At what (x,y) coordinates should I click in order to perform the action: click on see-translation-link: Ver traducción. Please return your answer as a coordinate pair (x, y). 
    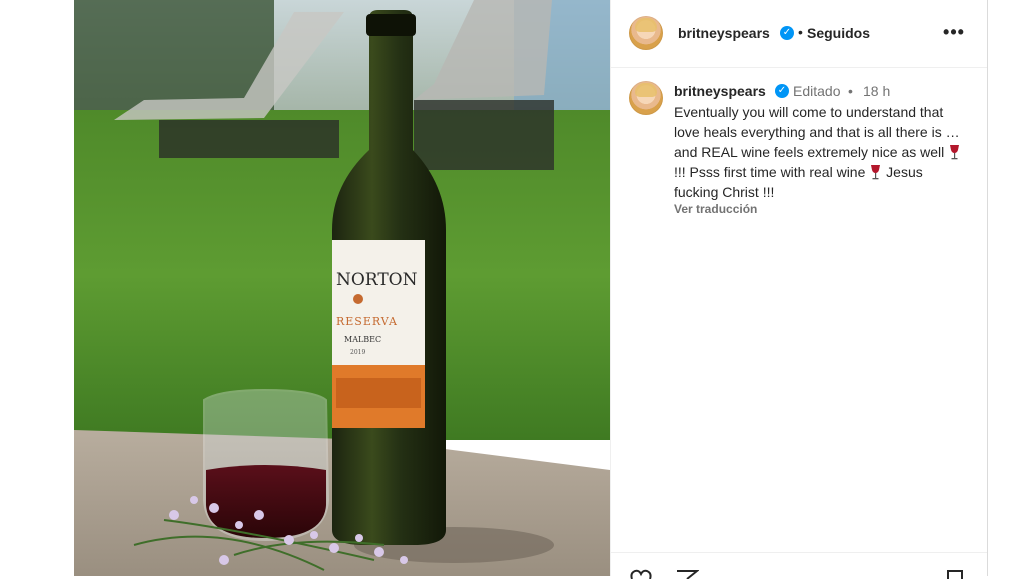
    Looking at the image, I should click on (715, 209).